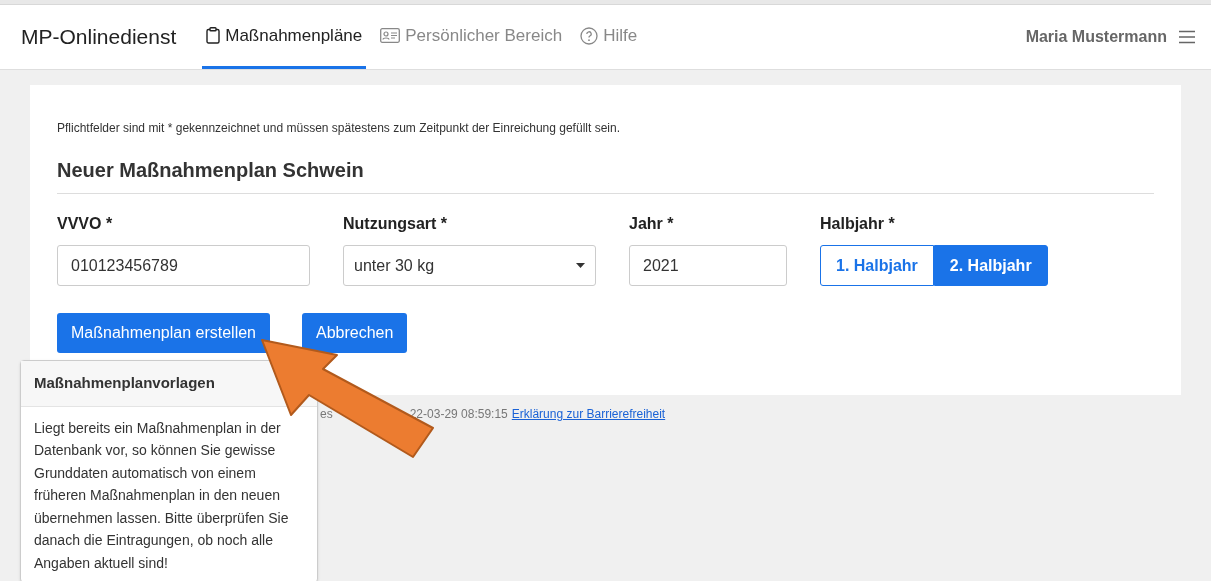 The height and width of the screenshot is (581, 1211). I want to click on segment-button: 2. Halbjahr, so click(990, 265).